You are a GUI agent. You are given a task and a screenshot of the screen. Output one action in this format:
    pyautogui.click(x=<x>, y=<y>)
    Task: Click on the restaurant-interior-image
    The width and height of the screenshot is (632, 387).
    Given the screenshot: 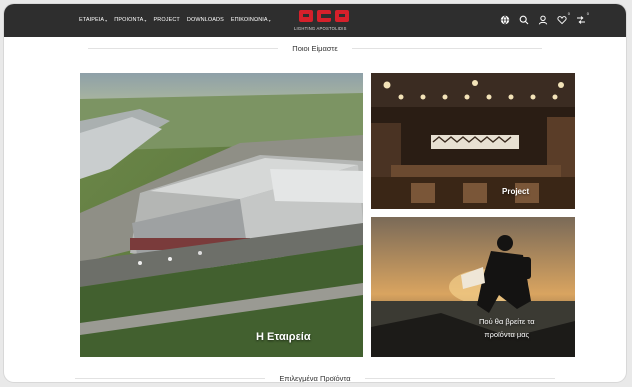 What is the action you would take?
    pyautogui.click(x=473, y=141)
    